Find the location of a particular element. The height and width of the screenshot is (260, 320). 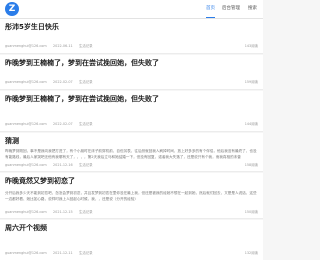

post-date: 2021-12-11 is located at coordinates (63, 253).